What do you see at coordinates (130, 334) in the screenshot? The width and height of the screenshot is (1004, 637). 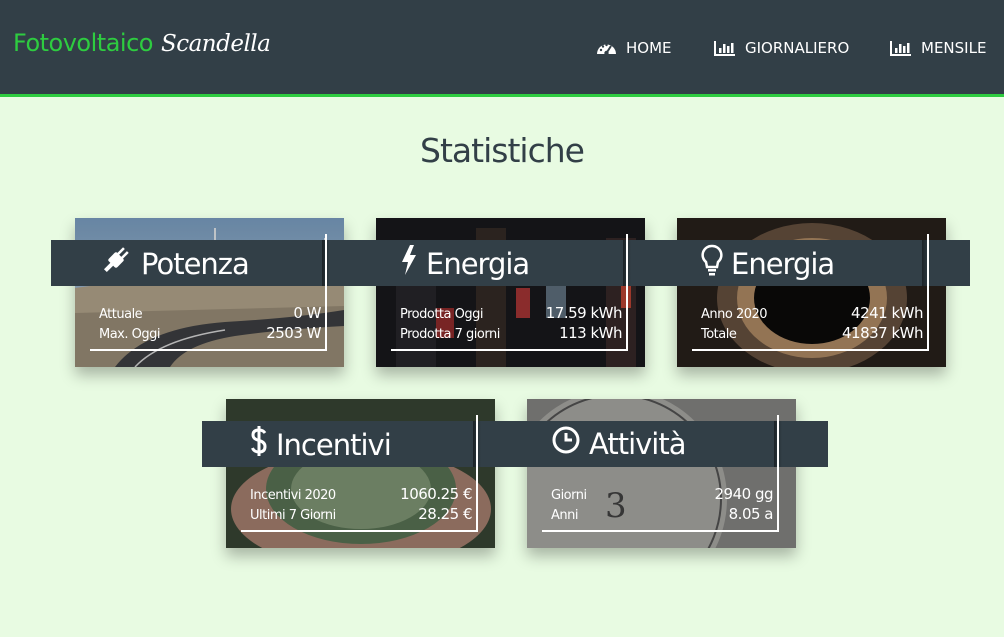 I see `row-label: Max. Oggi` at bounding box center [130, 334].